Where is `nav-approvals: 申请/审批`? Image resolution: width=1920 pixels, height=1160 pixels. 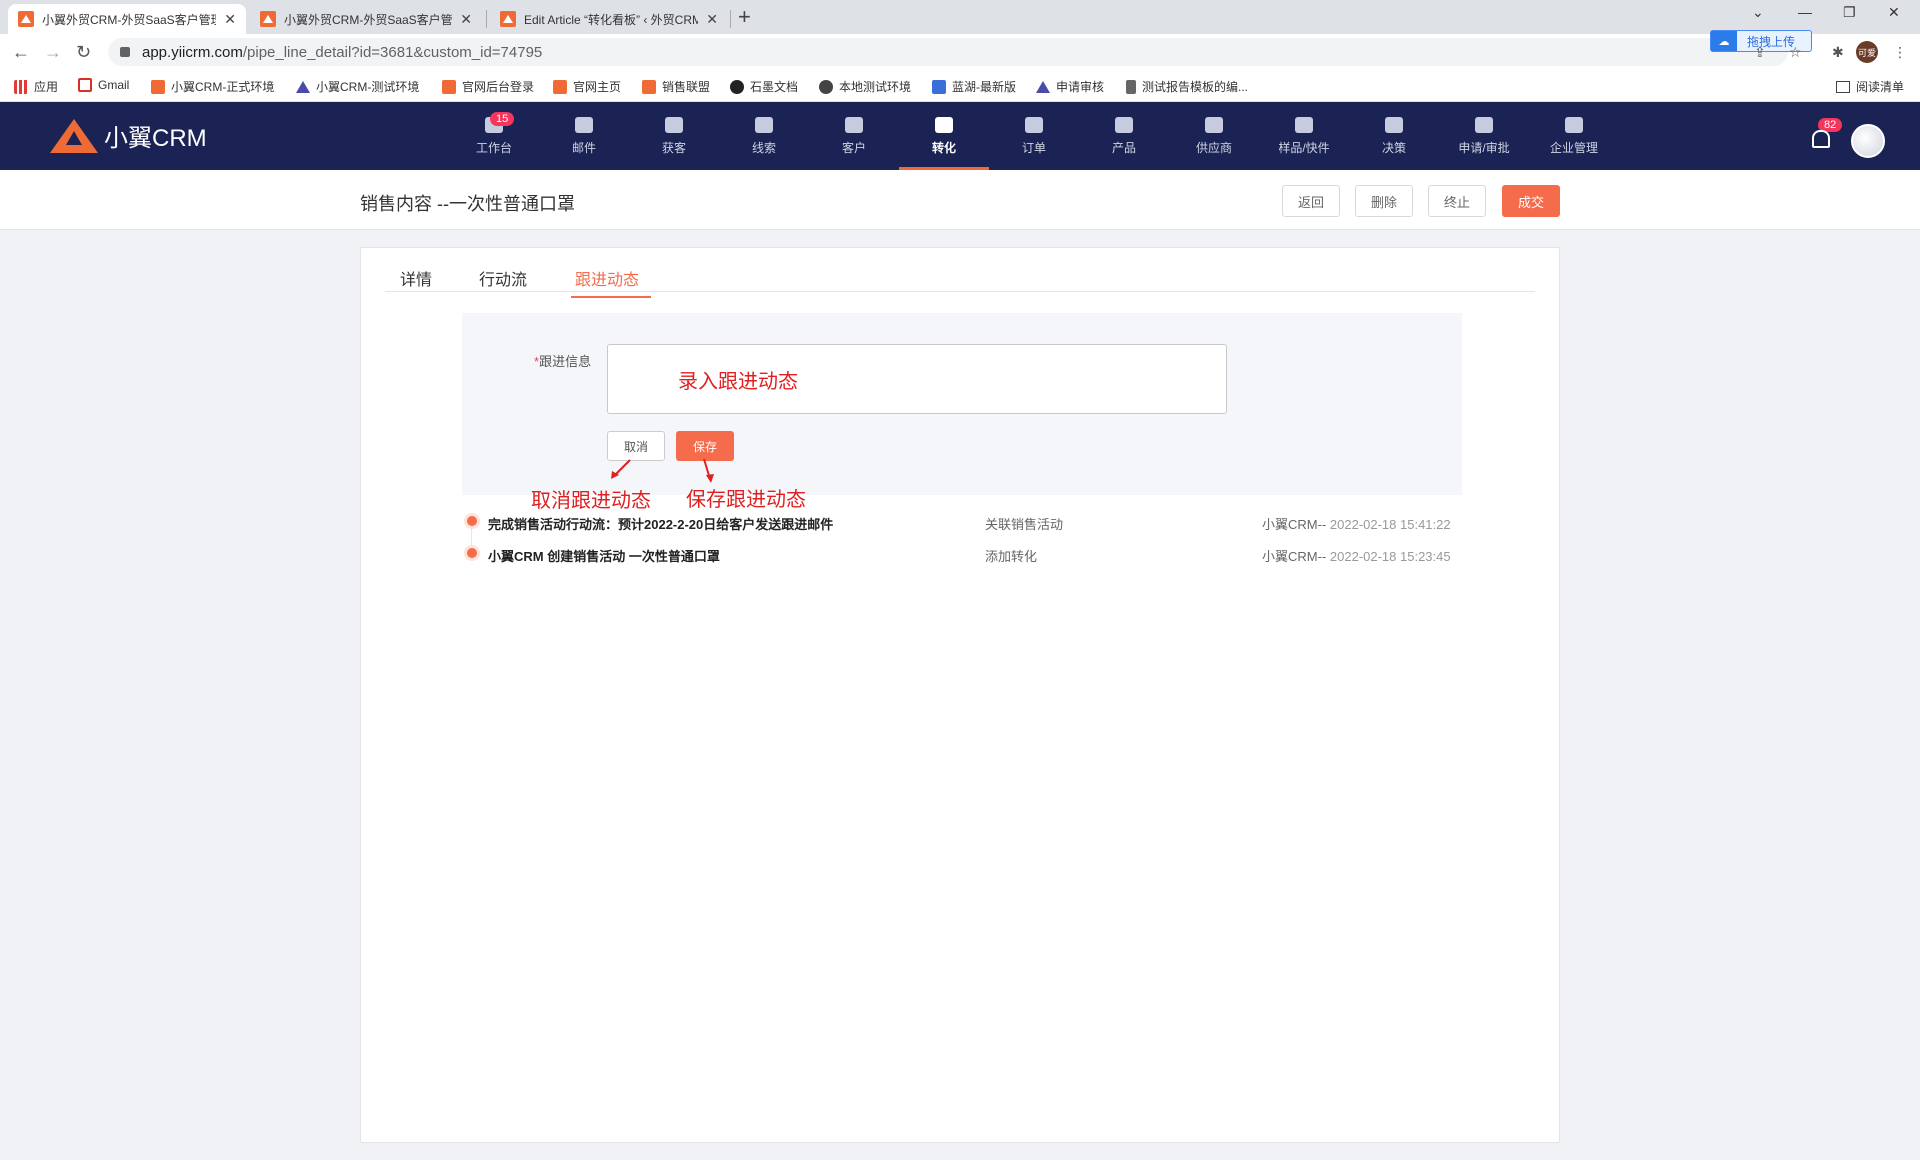
nav-approvals: 申请/审批 is located at coordinates (1484, 136).